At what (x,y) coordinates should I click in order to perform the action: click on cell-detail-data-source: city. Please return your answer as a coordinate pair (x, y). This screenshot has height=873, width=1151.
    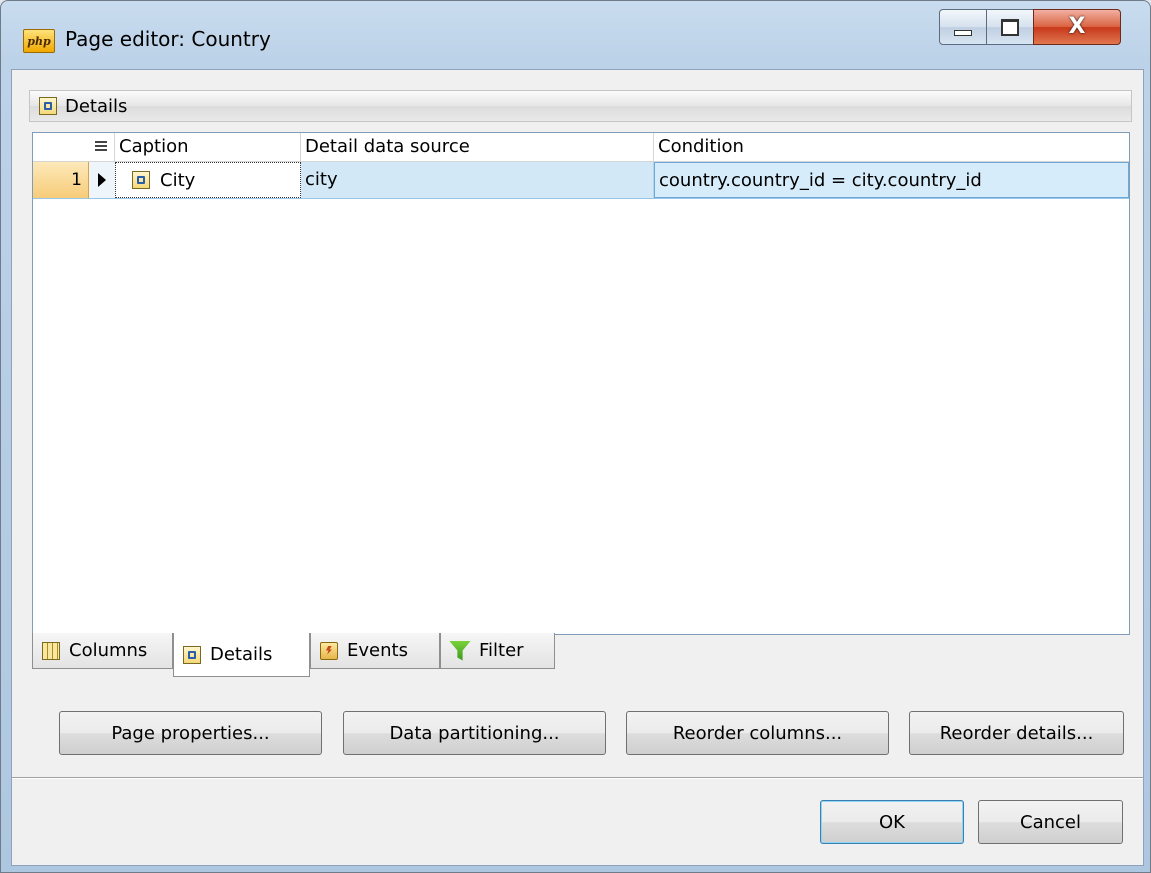
    Looking at the image, I should click on (477, 180).